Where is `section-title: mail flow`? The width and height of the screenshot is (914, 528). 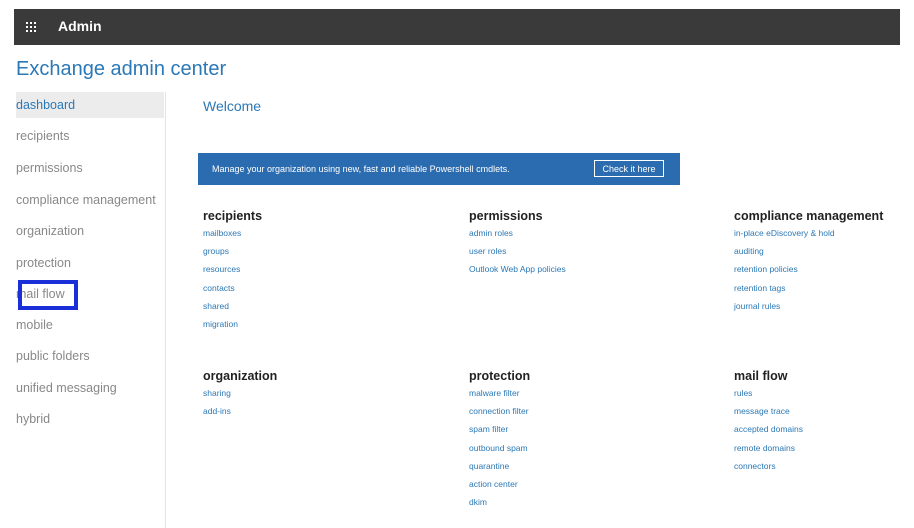 section-title: mail flow is located at coordinates (761, 376).